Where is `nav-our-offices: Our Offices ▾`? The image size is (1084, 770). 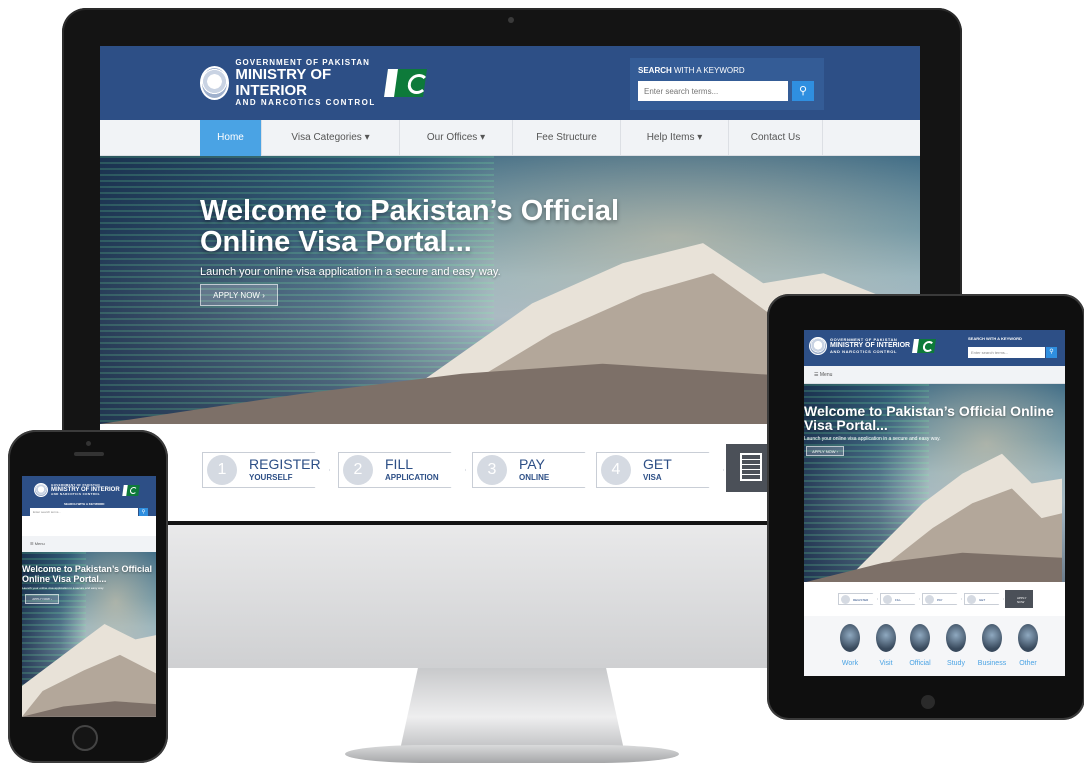 nav-our-offices: Our Offices ▾ is located at coordinates (456, 138).